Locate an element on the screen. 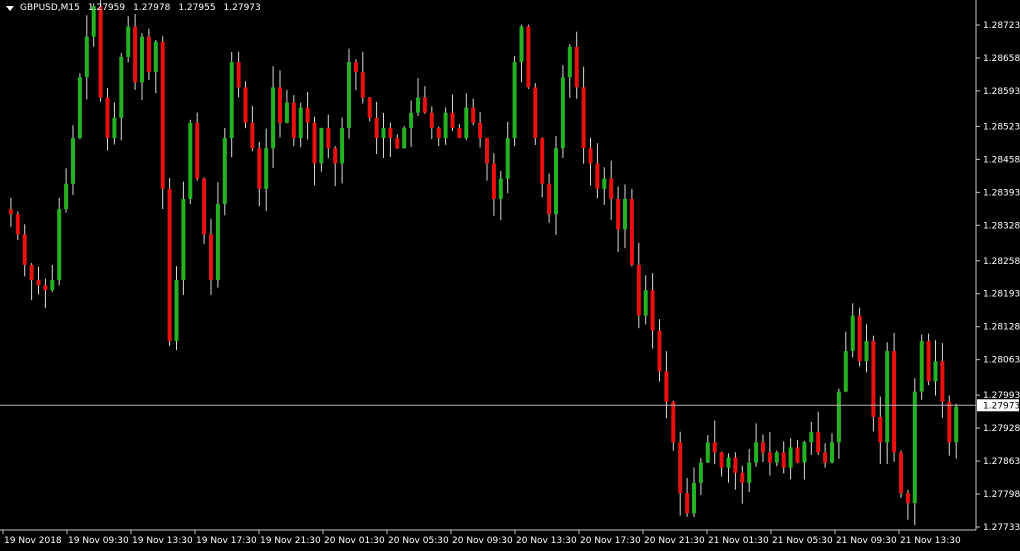 Image resolution: width=1020 pixels, height=551 pixels. time-tick-label: 20 Nov 09:30 is located at coordinates (482, 541).